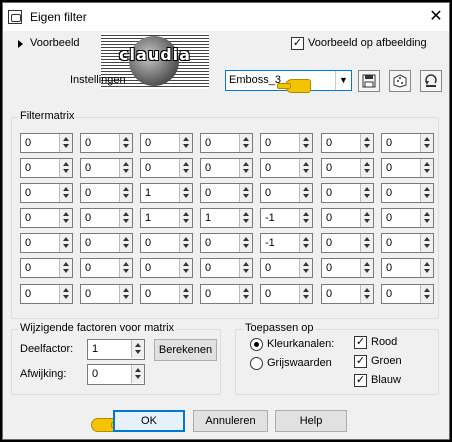 The width and height of the screenshot is (452, 442). I want to click on bias-input: 0, so click(116, 374).